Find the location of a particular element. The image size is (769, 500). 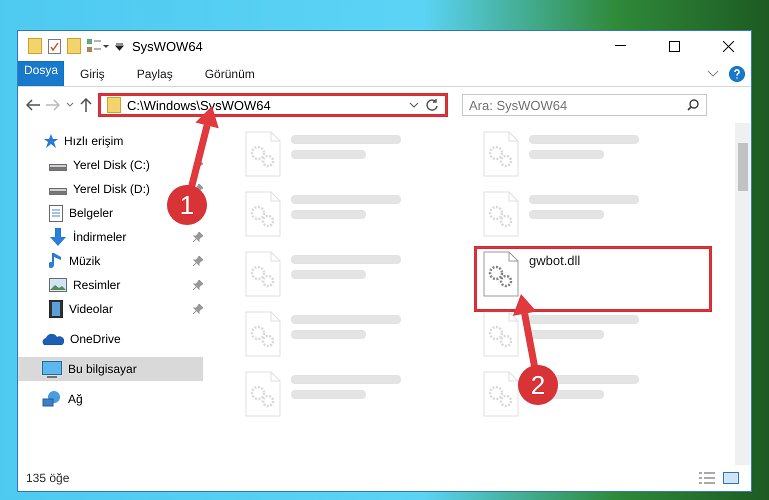

properties-icon is located at coordinates (98, 46).